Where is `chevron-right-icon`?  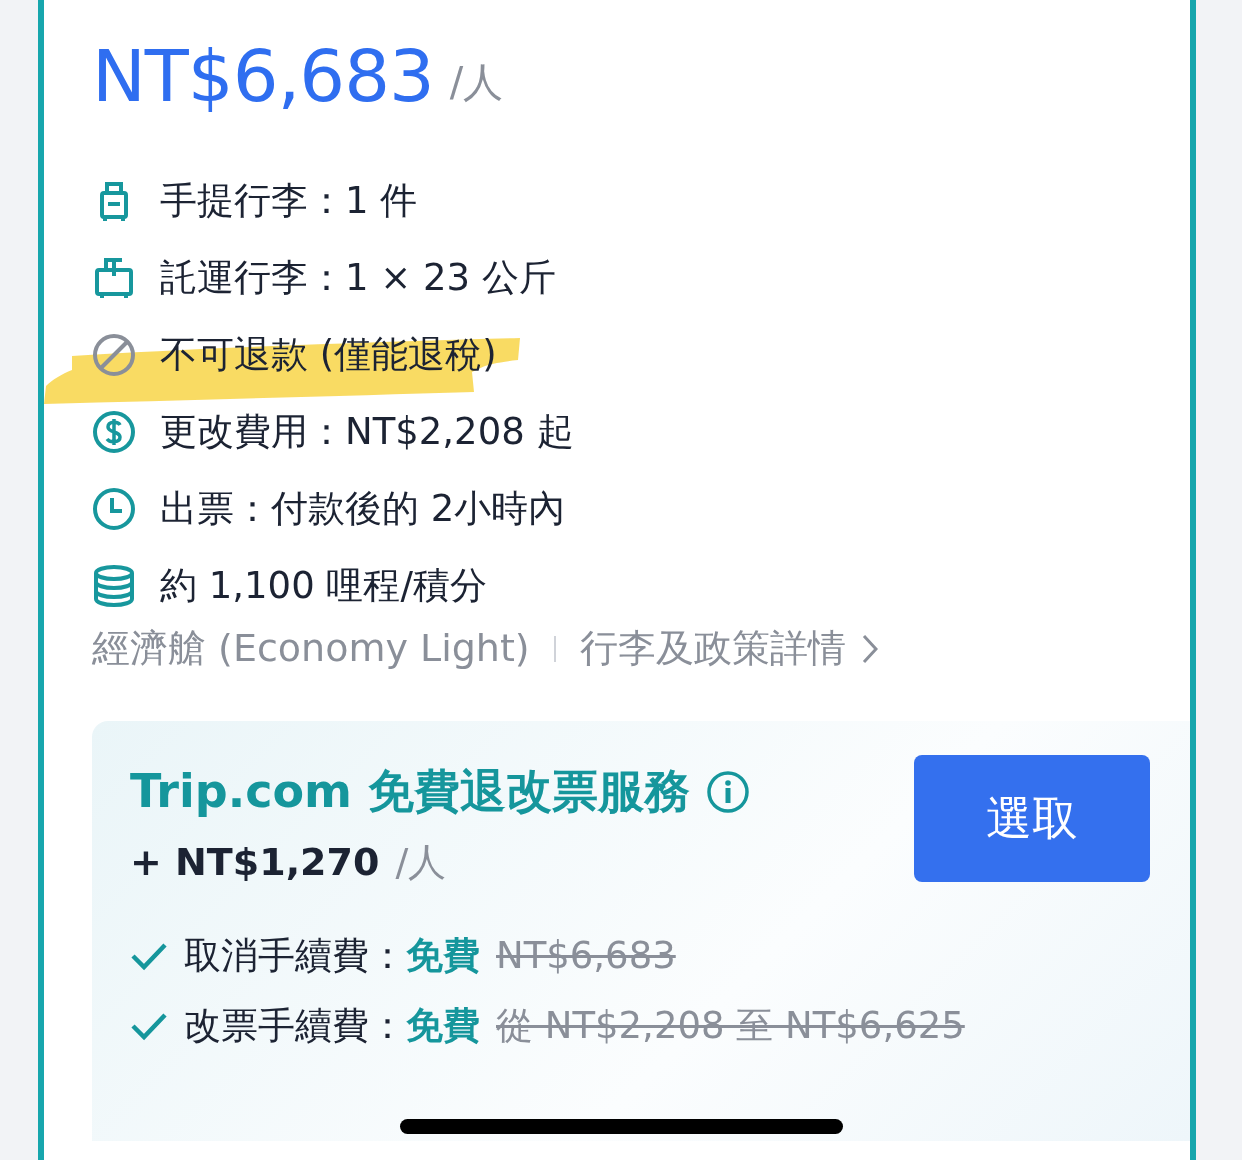 chevron-right-icon is located at coordinates (869, 648).